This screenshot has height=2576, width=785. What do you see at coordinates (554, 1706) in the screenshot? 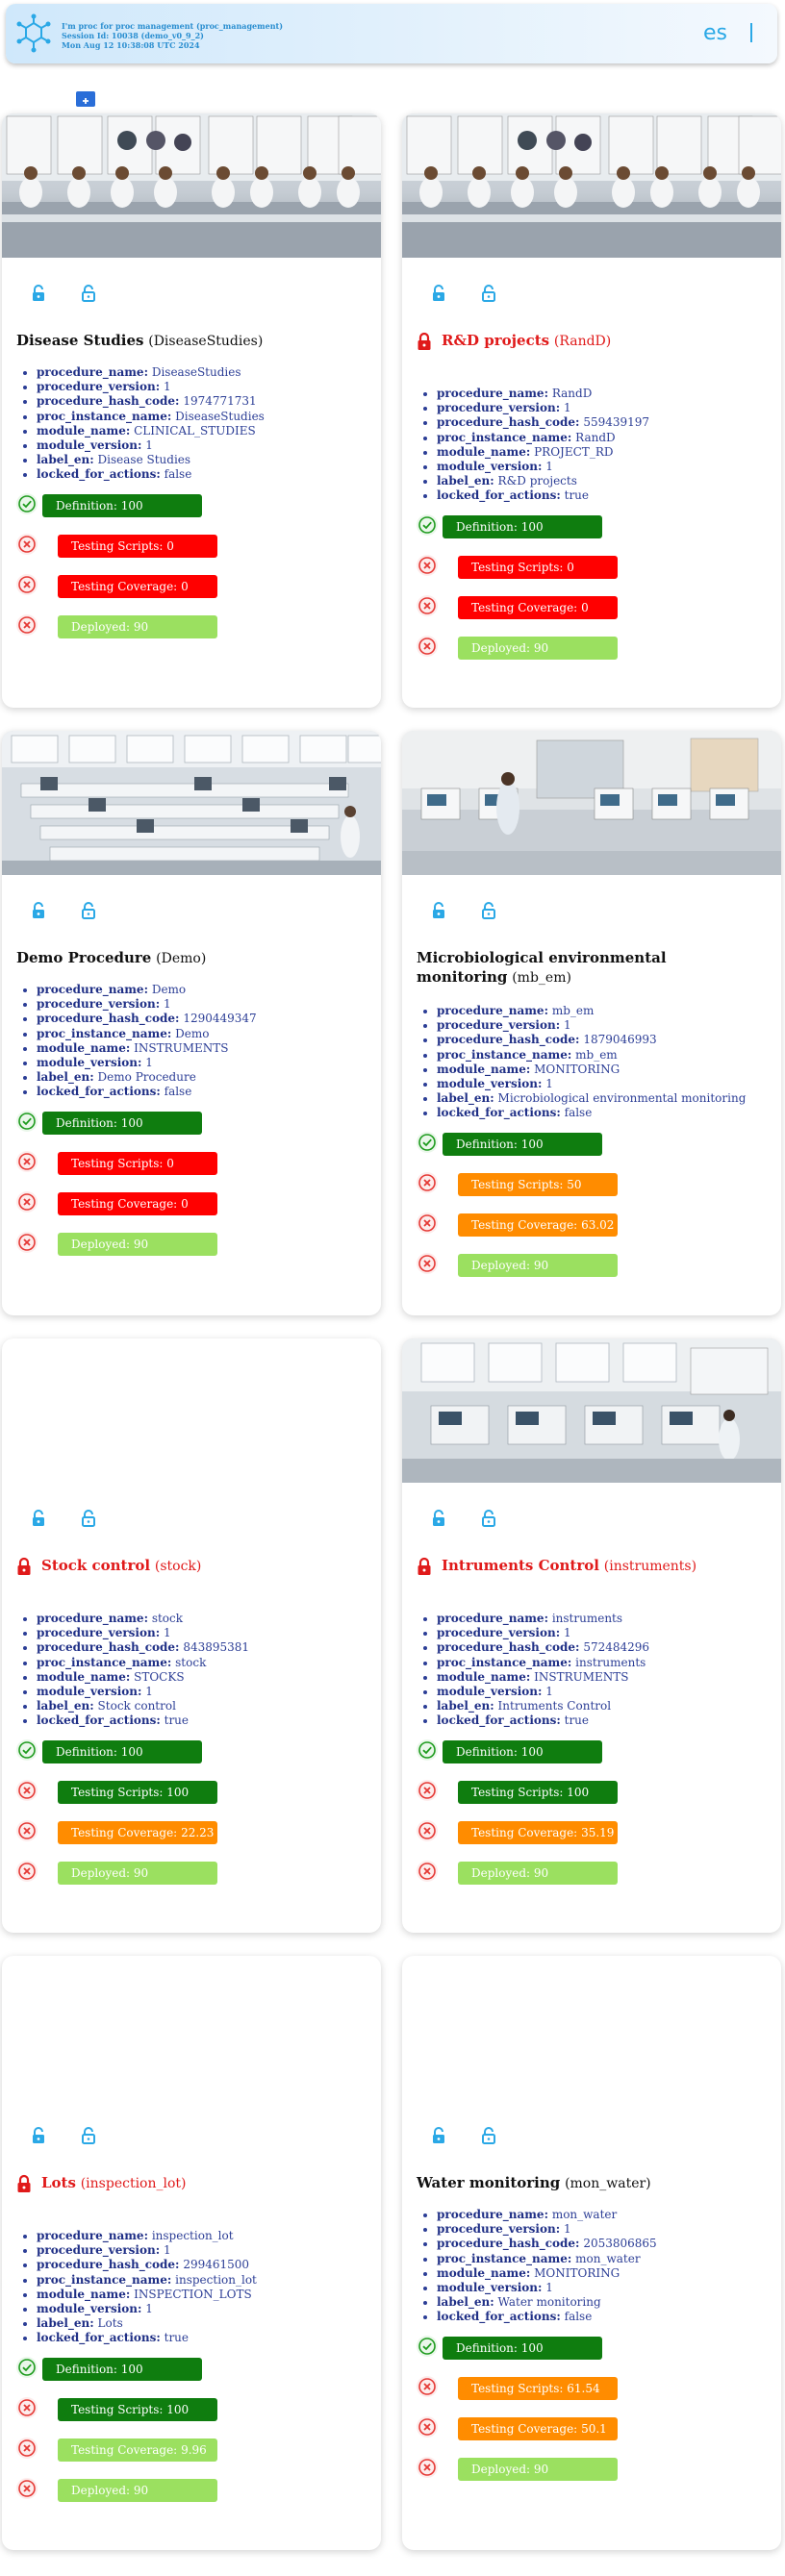
I see `property-value: Intruments Control` at bounding box center [554, 1706].